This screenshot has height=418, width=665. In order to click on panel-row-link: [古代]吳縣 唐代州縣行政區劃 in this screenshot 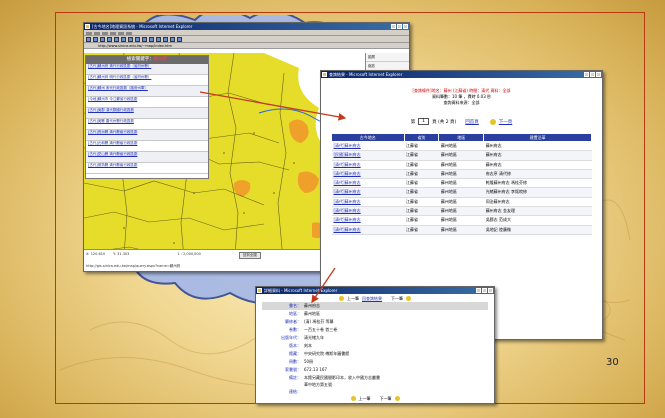, I will do `click(110, 124)`.